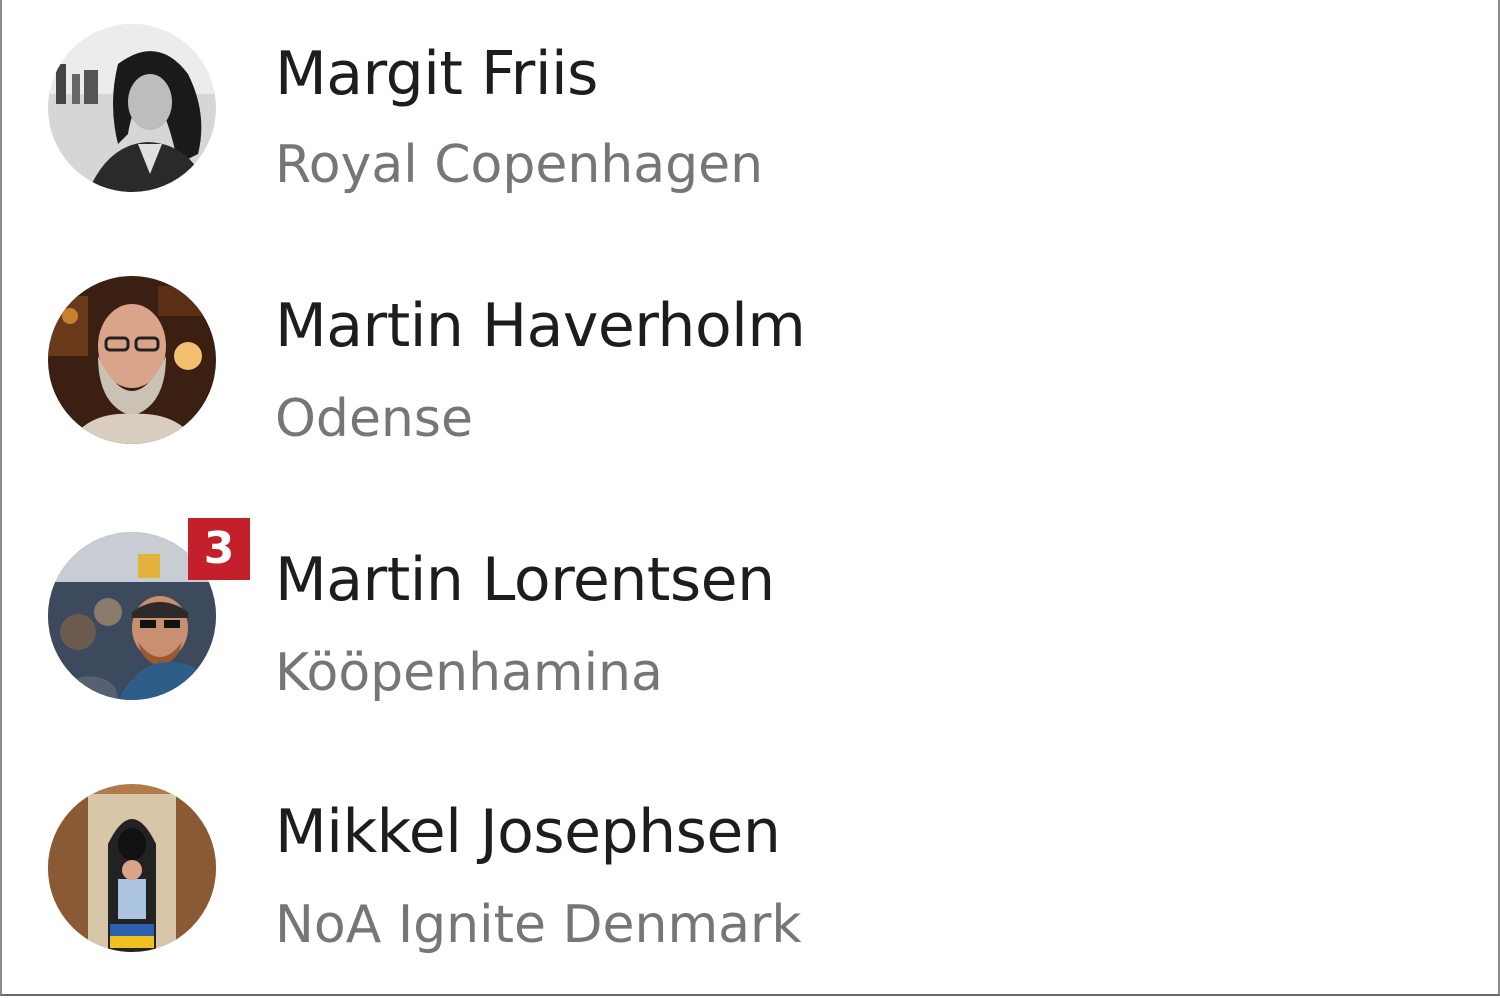 This screenshot has height=998, width=1500. I want to click on contact-name: Margit Friis, so click(436, 74).